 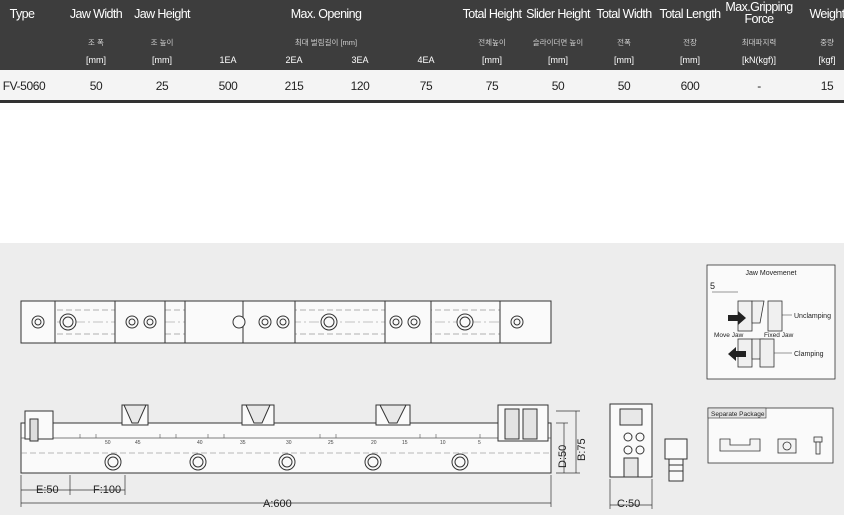 What do you see at coordinates (374, 443) in the screenshot?
I see `scale-mark-20: 20` at bounding box center [374, 443].